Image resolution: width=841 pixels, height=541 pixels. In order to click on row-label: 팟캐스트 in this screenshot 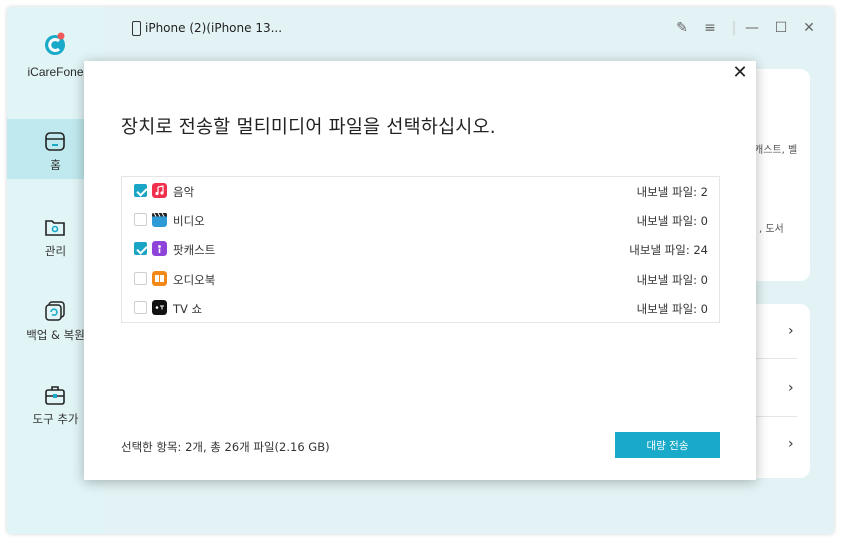, I will do `click(194, 250)`.